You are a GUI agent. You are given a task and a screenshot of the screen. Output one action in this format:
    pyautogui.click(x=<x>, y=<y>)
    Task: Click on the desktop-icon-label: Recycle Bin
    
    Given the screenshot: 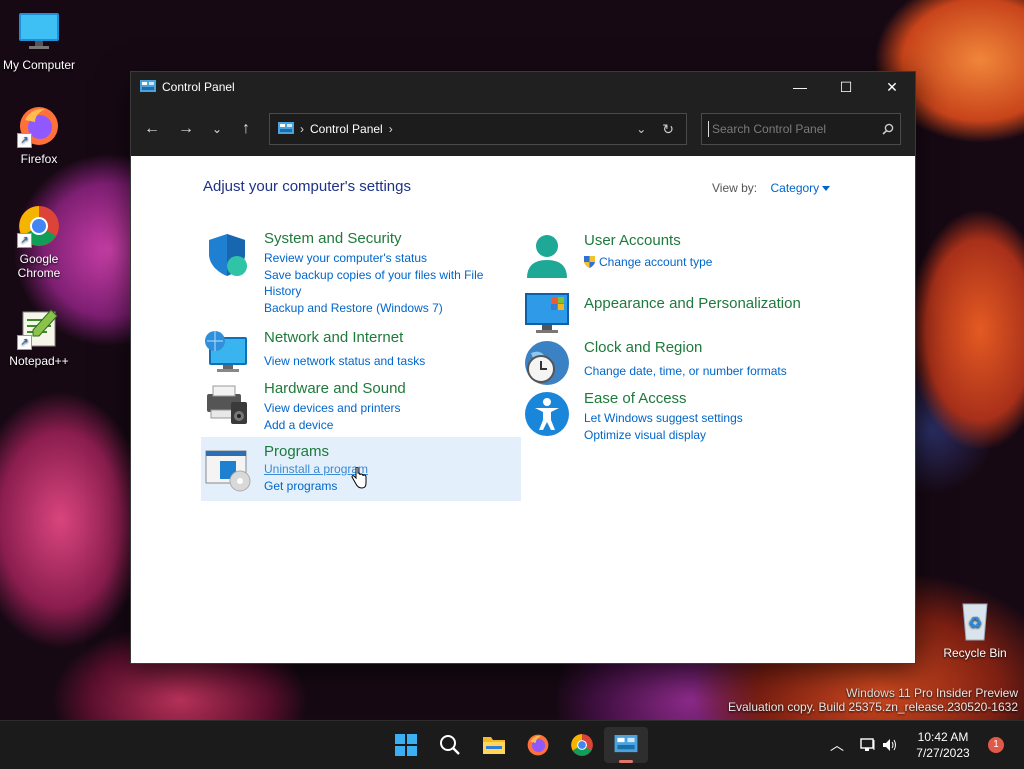 What is the action you would take?
    pyautogui.click(x=975, y=653)
    